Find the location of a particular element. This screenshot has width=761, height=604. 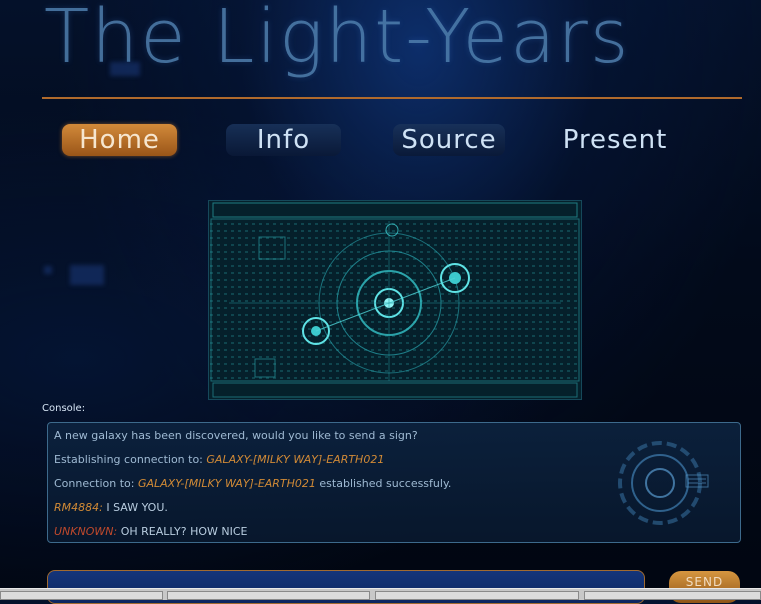

chat-username: RM4884: is located at coordinates (78, 507).